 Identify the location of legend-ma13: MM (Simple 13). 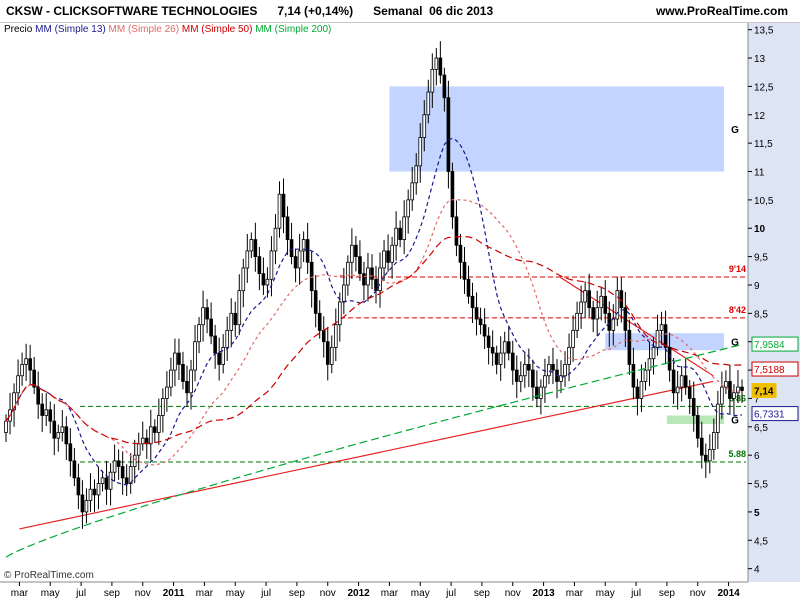
(70, 29).